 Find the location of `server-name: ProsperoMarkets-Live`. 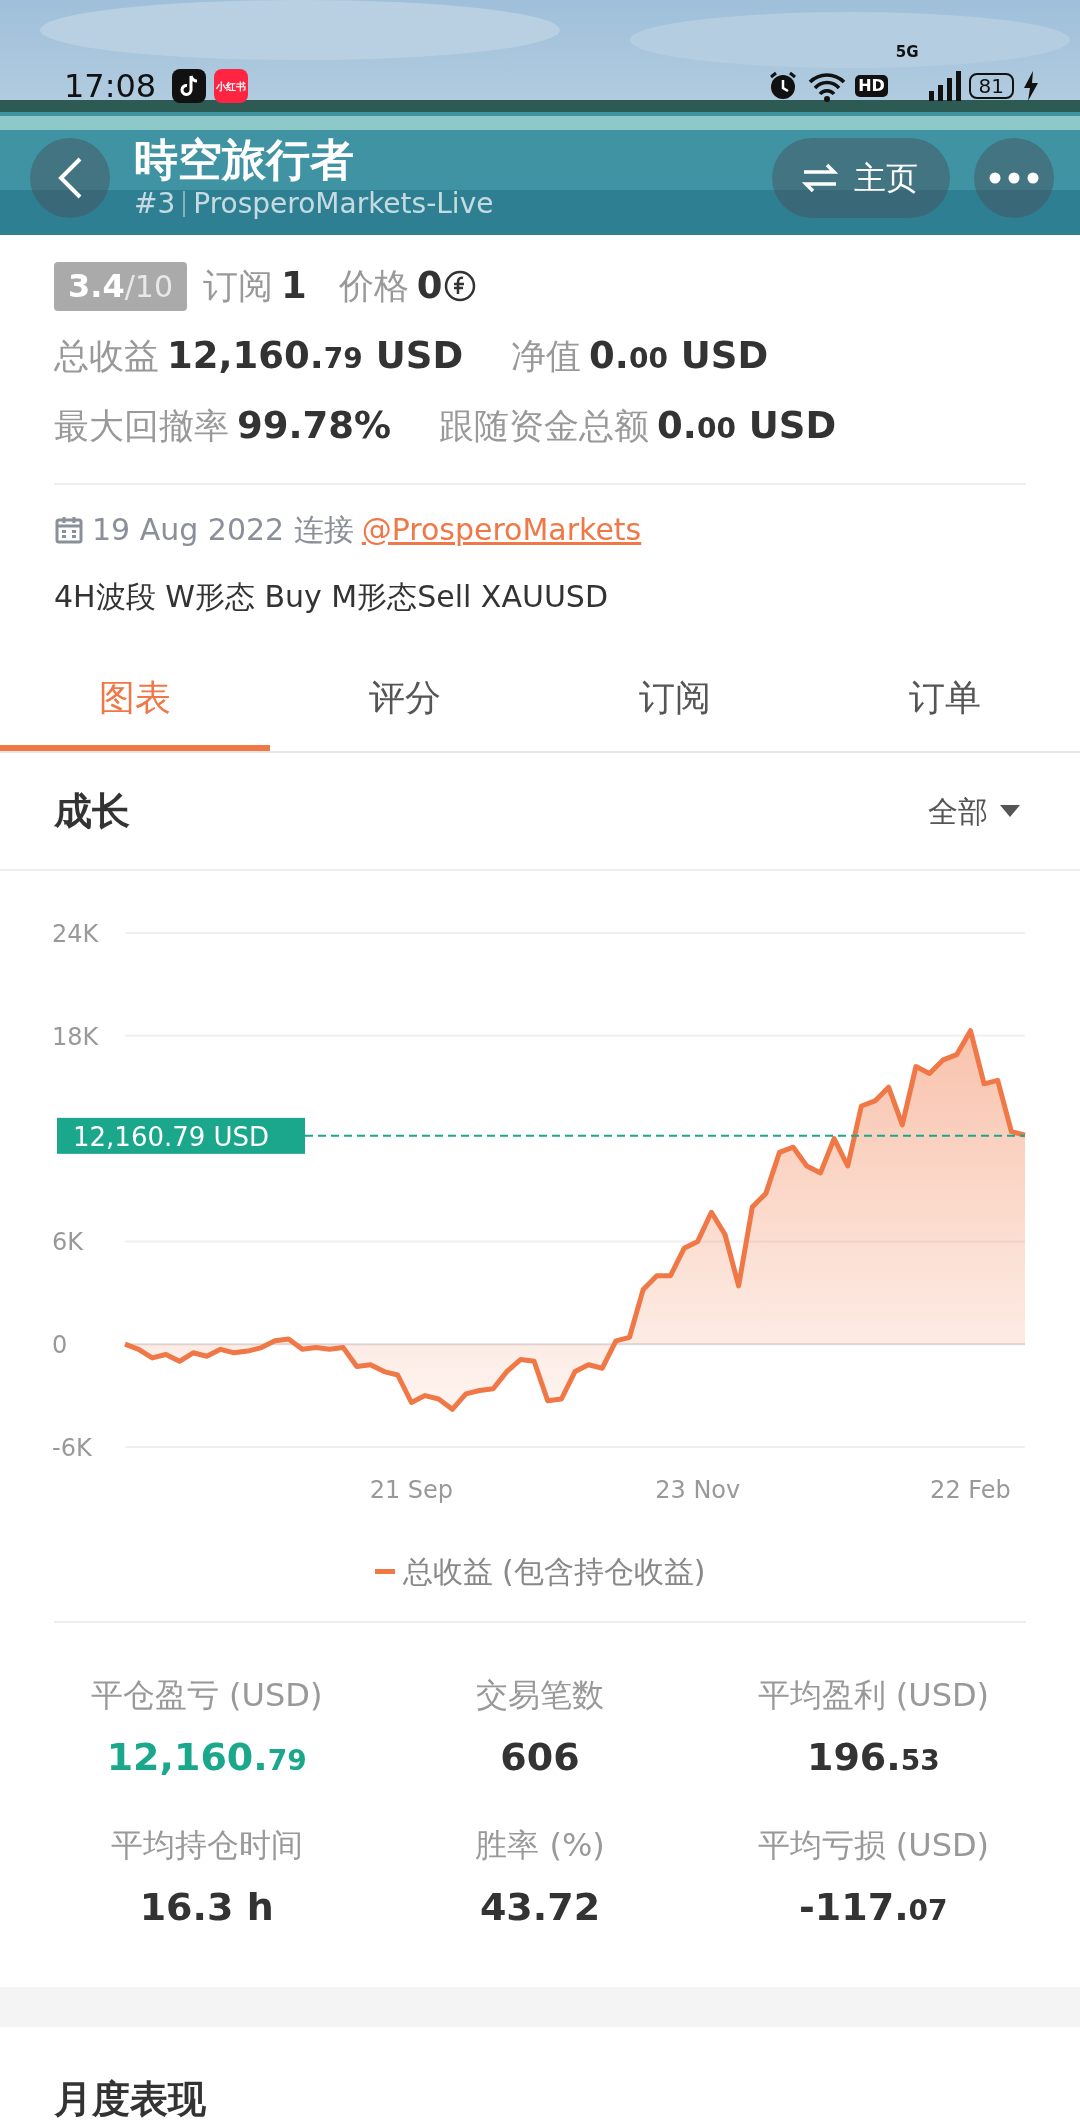

server-name: ProsperoMarkets-Live is located at coordinates (343, 204).